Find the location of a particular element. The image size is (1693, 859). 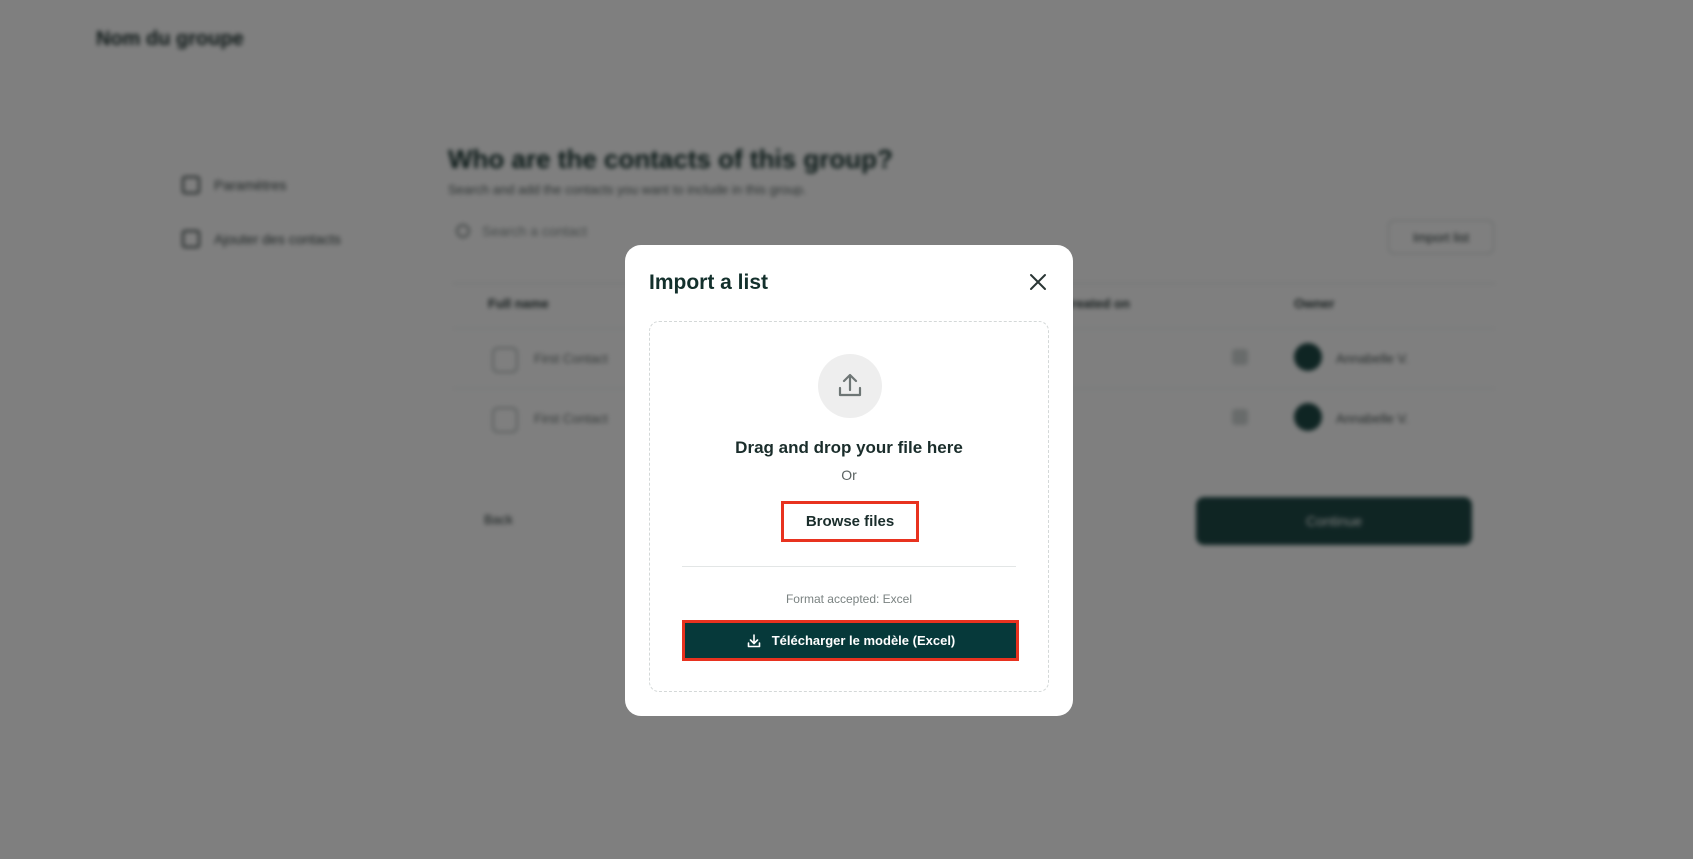

upload-icon is located at coordinates (850, 386).